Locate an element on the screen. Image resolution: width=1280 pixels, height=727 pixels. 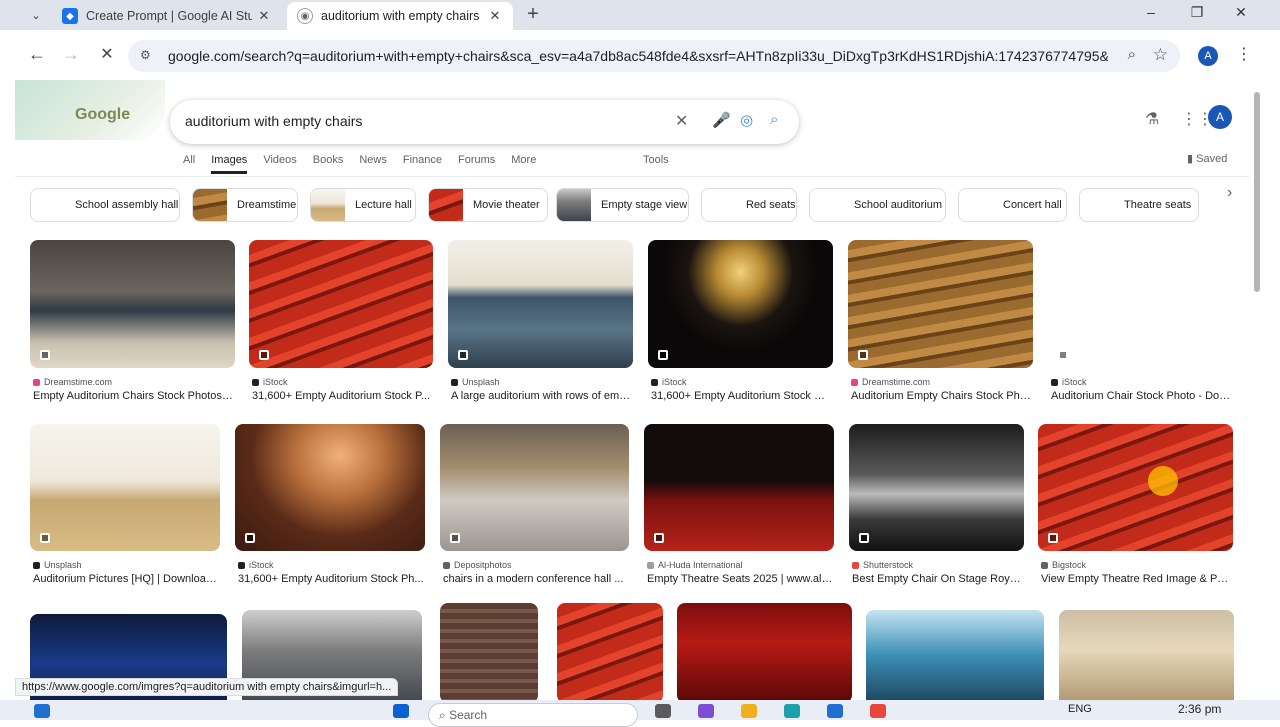
chip-empty-stage-view: Empty stage view is located at coordinates (622, 205).